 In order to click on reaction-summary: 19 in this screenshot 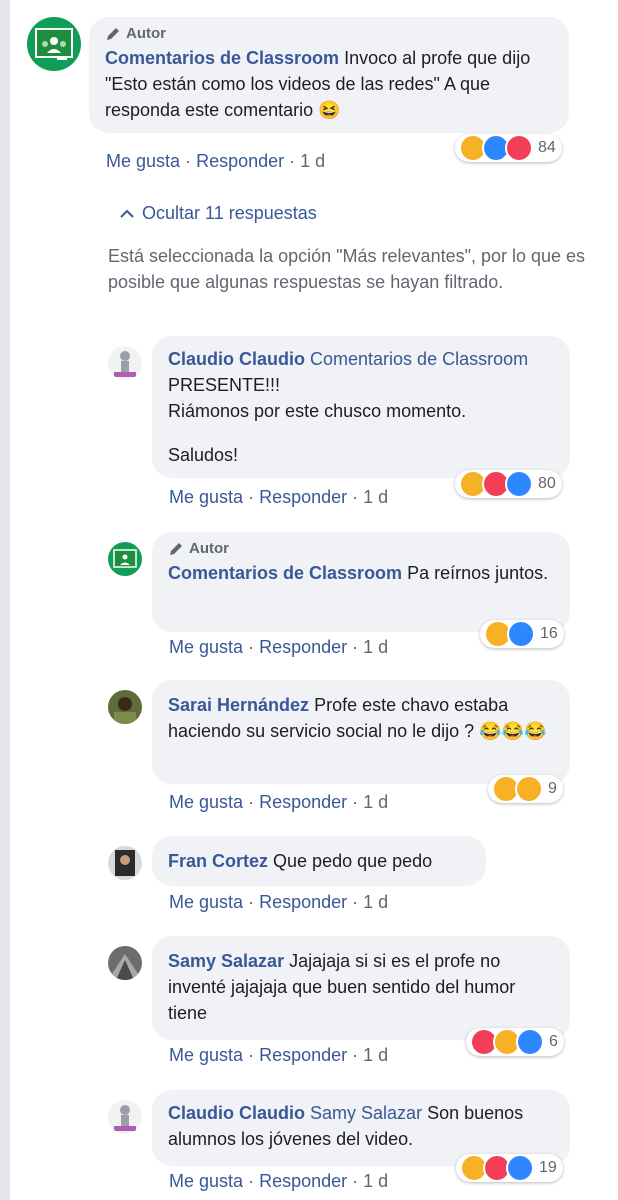, I will do `click(509, 1168)`.